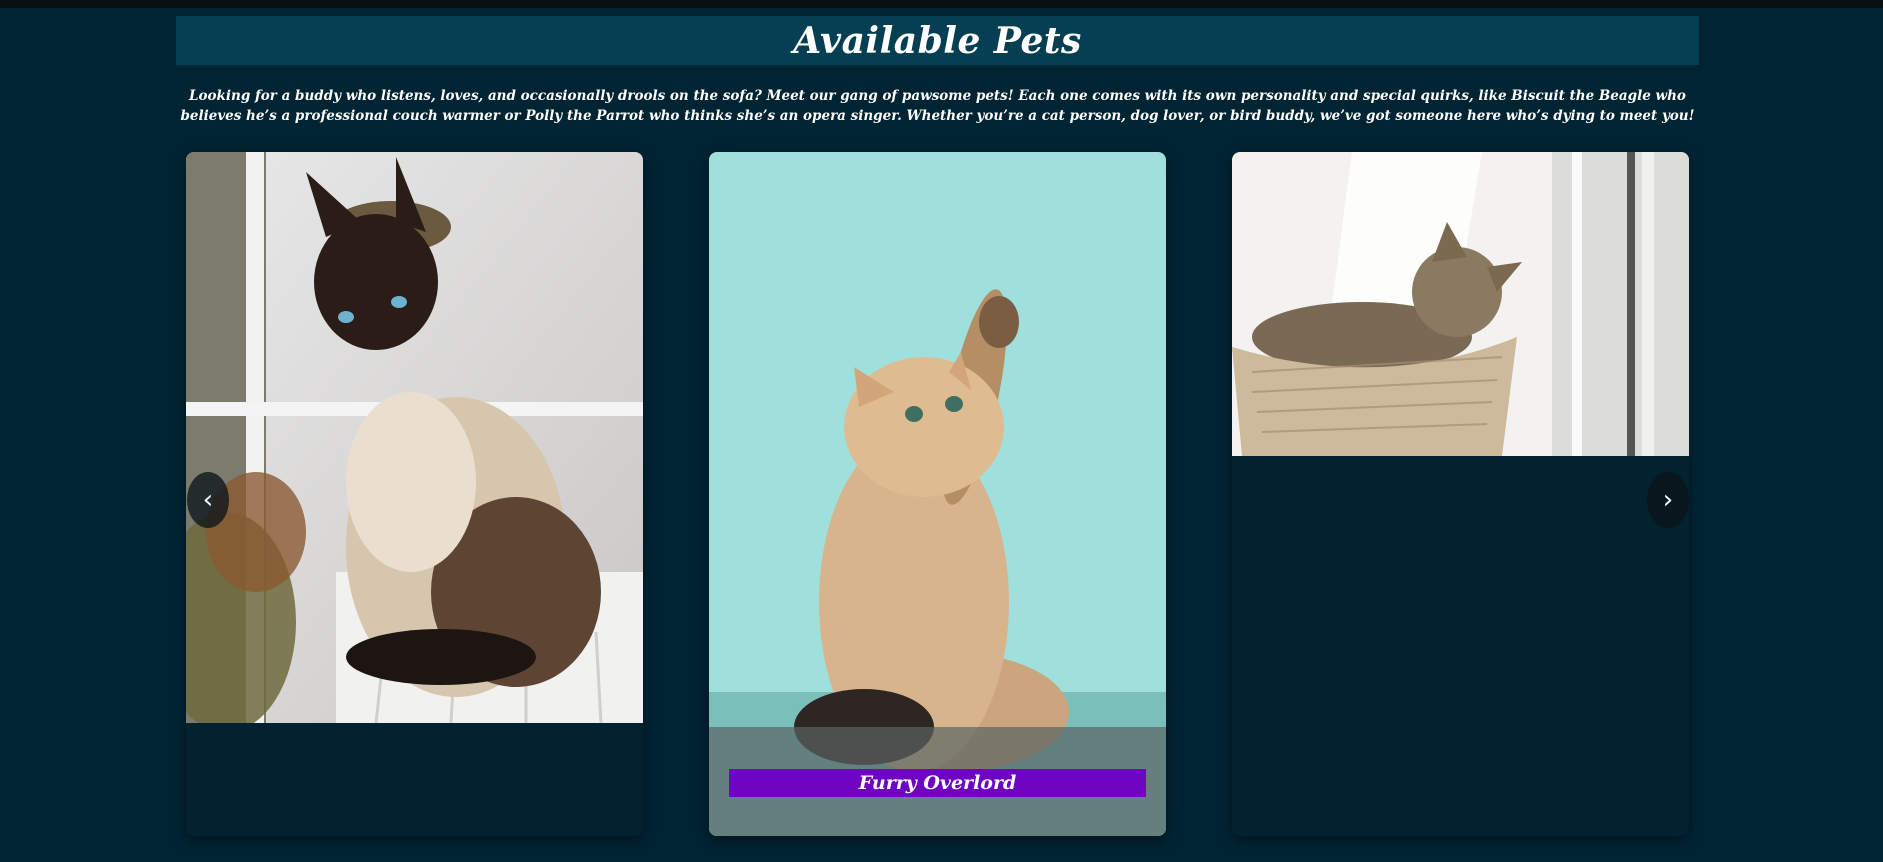  What do you see at coordinates (937, 783) in the screenshot?
I see `pet-name-label: Furry Overlord` at bounding box center [937, 783].